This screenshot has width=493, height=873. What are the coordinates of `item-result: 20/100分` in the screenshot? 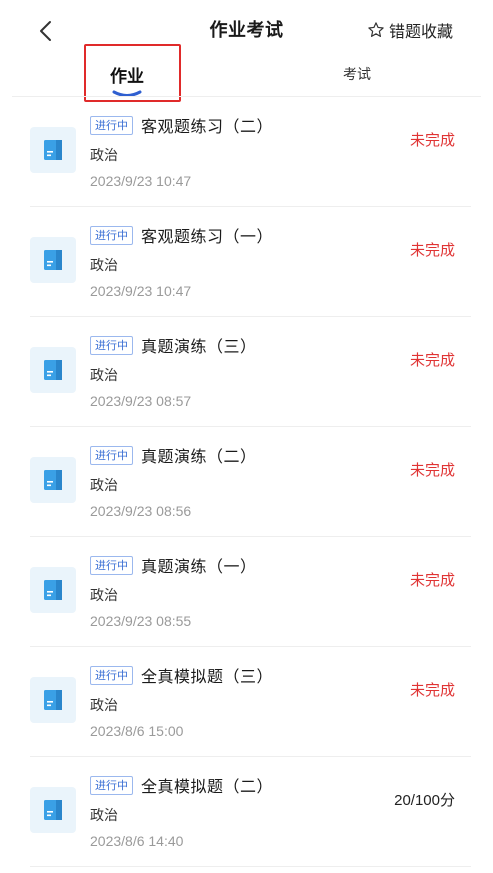 It's located at (424, 800).